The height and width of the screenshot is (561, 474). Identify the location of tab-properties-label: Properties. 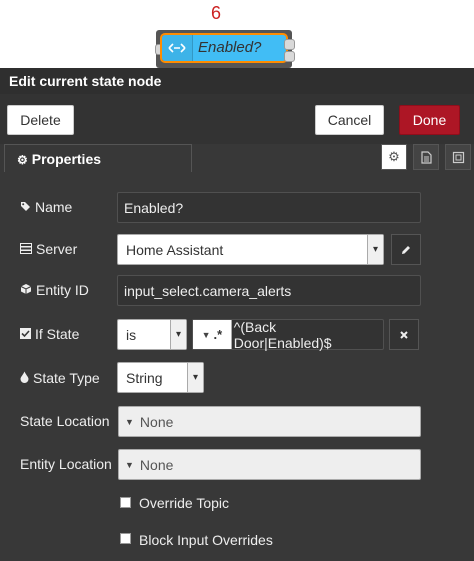
(66, 159).